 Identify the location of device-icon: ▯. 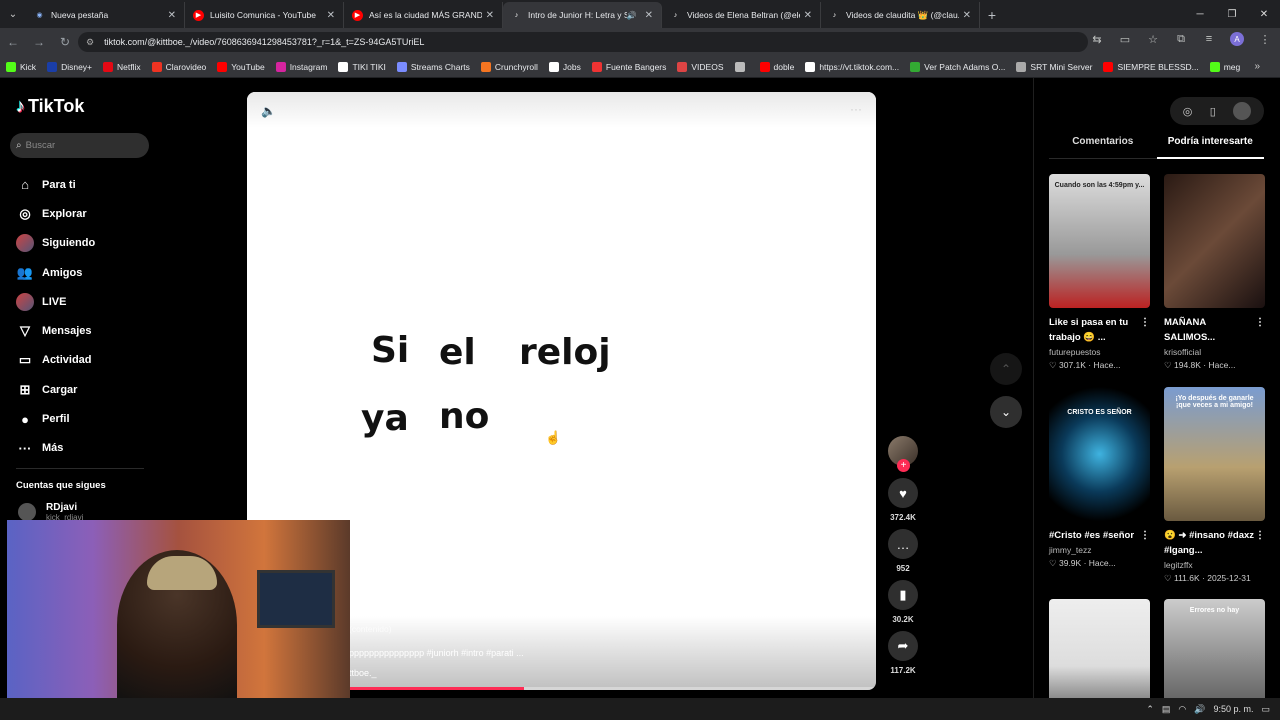
(1213, 111).